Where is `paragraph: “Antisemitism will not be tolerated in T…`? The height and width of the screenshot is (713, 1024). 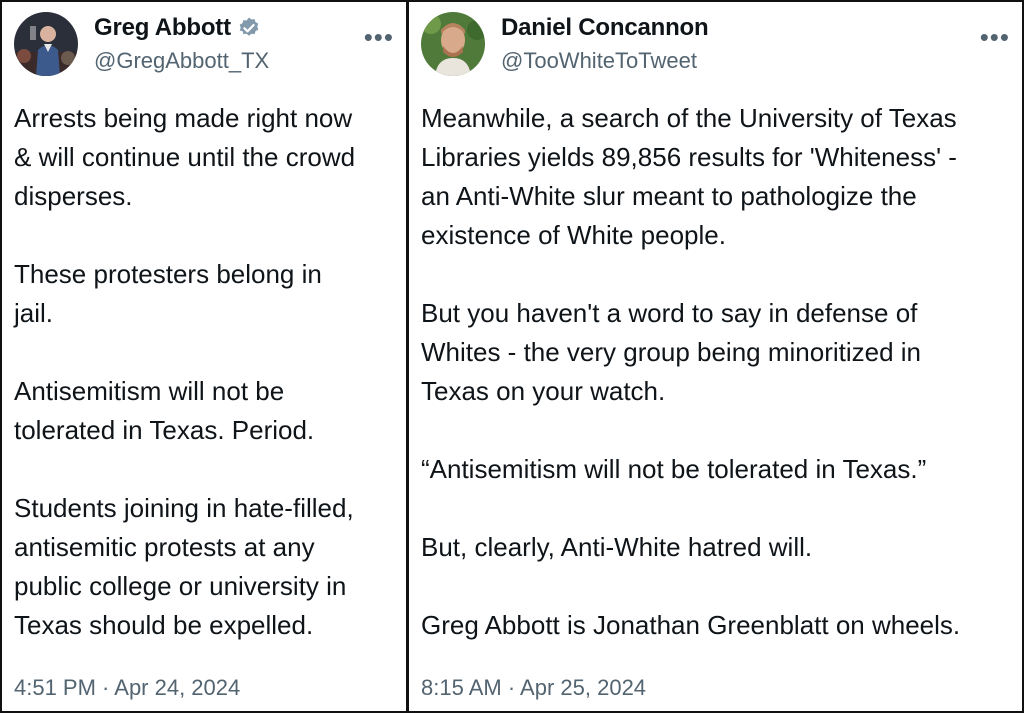
paragraph: “Antisemitism will not be tolerated in T… is located at coordinates (716, 469).